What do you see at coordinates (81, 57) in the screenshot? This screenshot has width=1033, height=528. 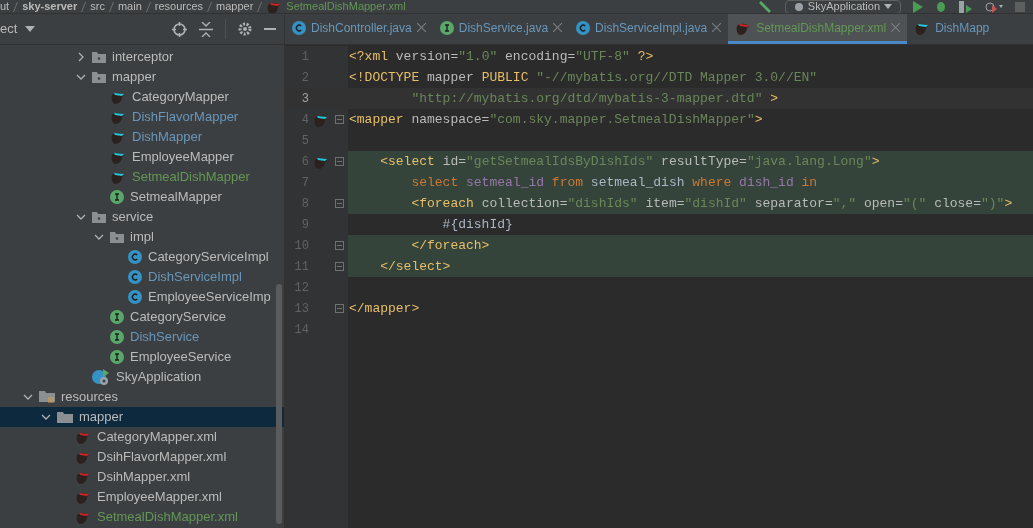 I see `collapse-chevron-icon` at bounding box center [81, 57].